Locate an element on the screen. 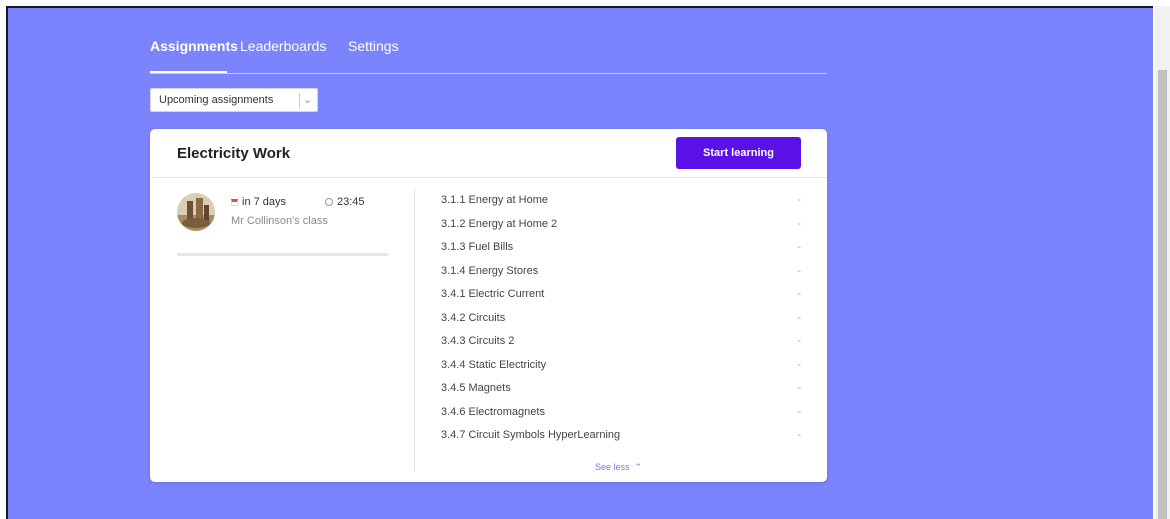 Image resolution: width=1170 pixels, height=519 pixels. lesson-item: 3.4.7 Circuit Symbols HyperLearning - is located at coordinates (621, 436).